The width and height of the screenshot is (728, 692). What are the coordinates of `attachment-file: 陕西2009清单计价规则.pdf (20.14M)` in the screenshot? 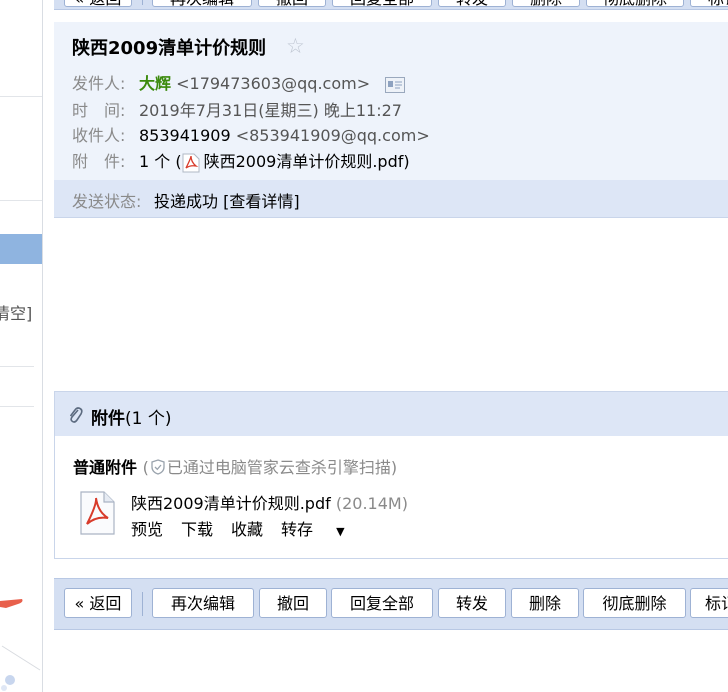 It's located at (269, 502).